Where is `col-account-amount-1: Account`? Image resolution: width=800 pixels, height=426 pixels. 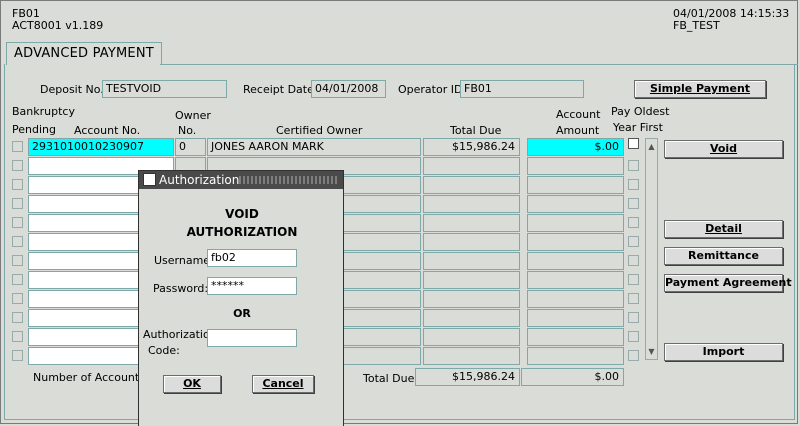
col-account-amount-1: Account is located at coordinates (578, 114).